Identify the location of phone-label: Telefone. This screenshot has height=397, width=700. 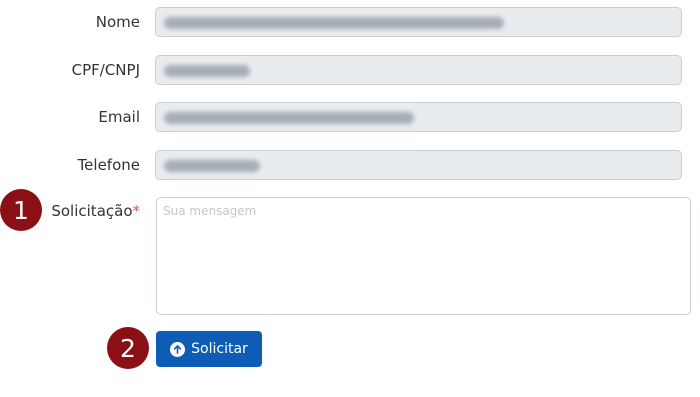
(108, 165).